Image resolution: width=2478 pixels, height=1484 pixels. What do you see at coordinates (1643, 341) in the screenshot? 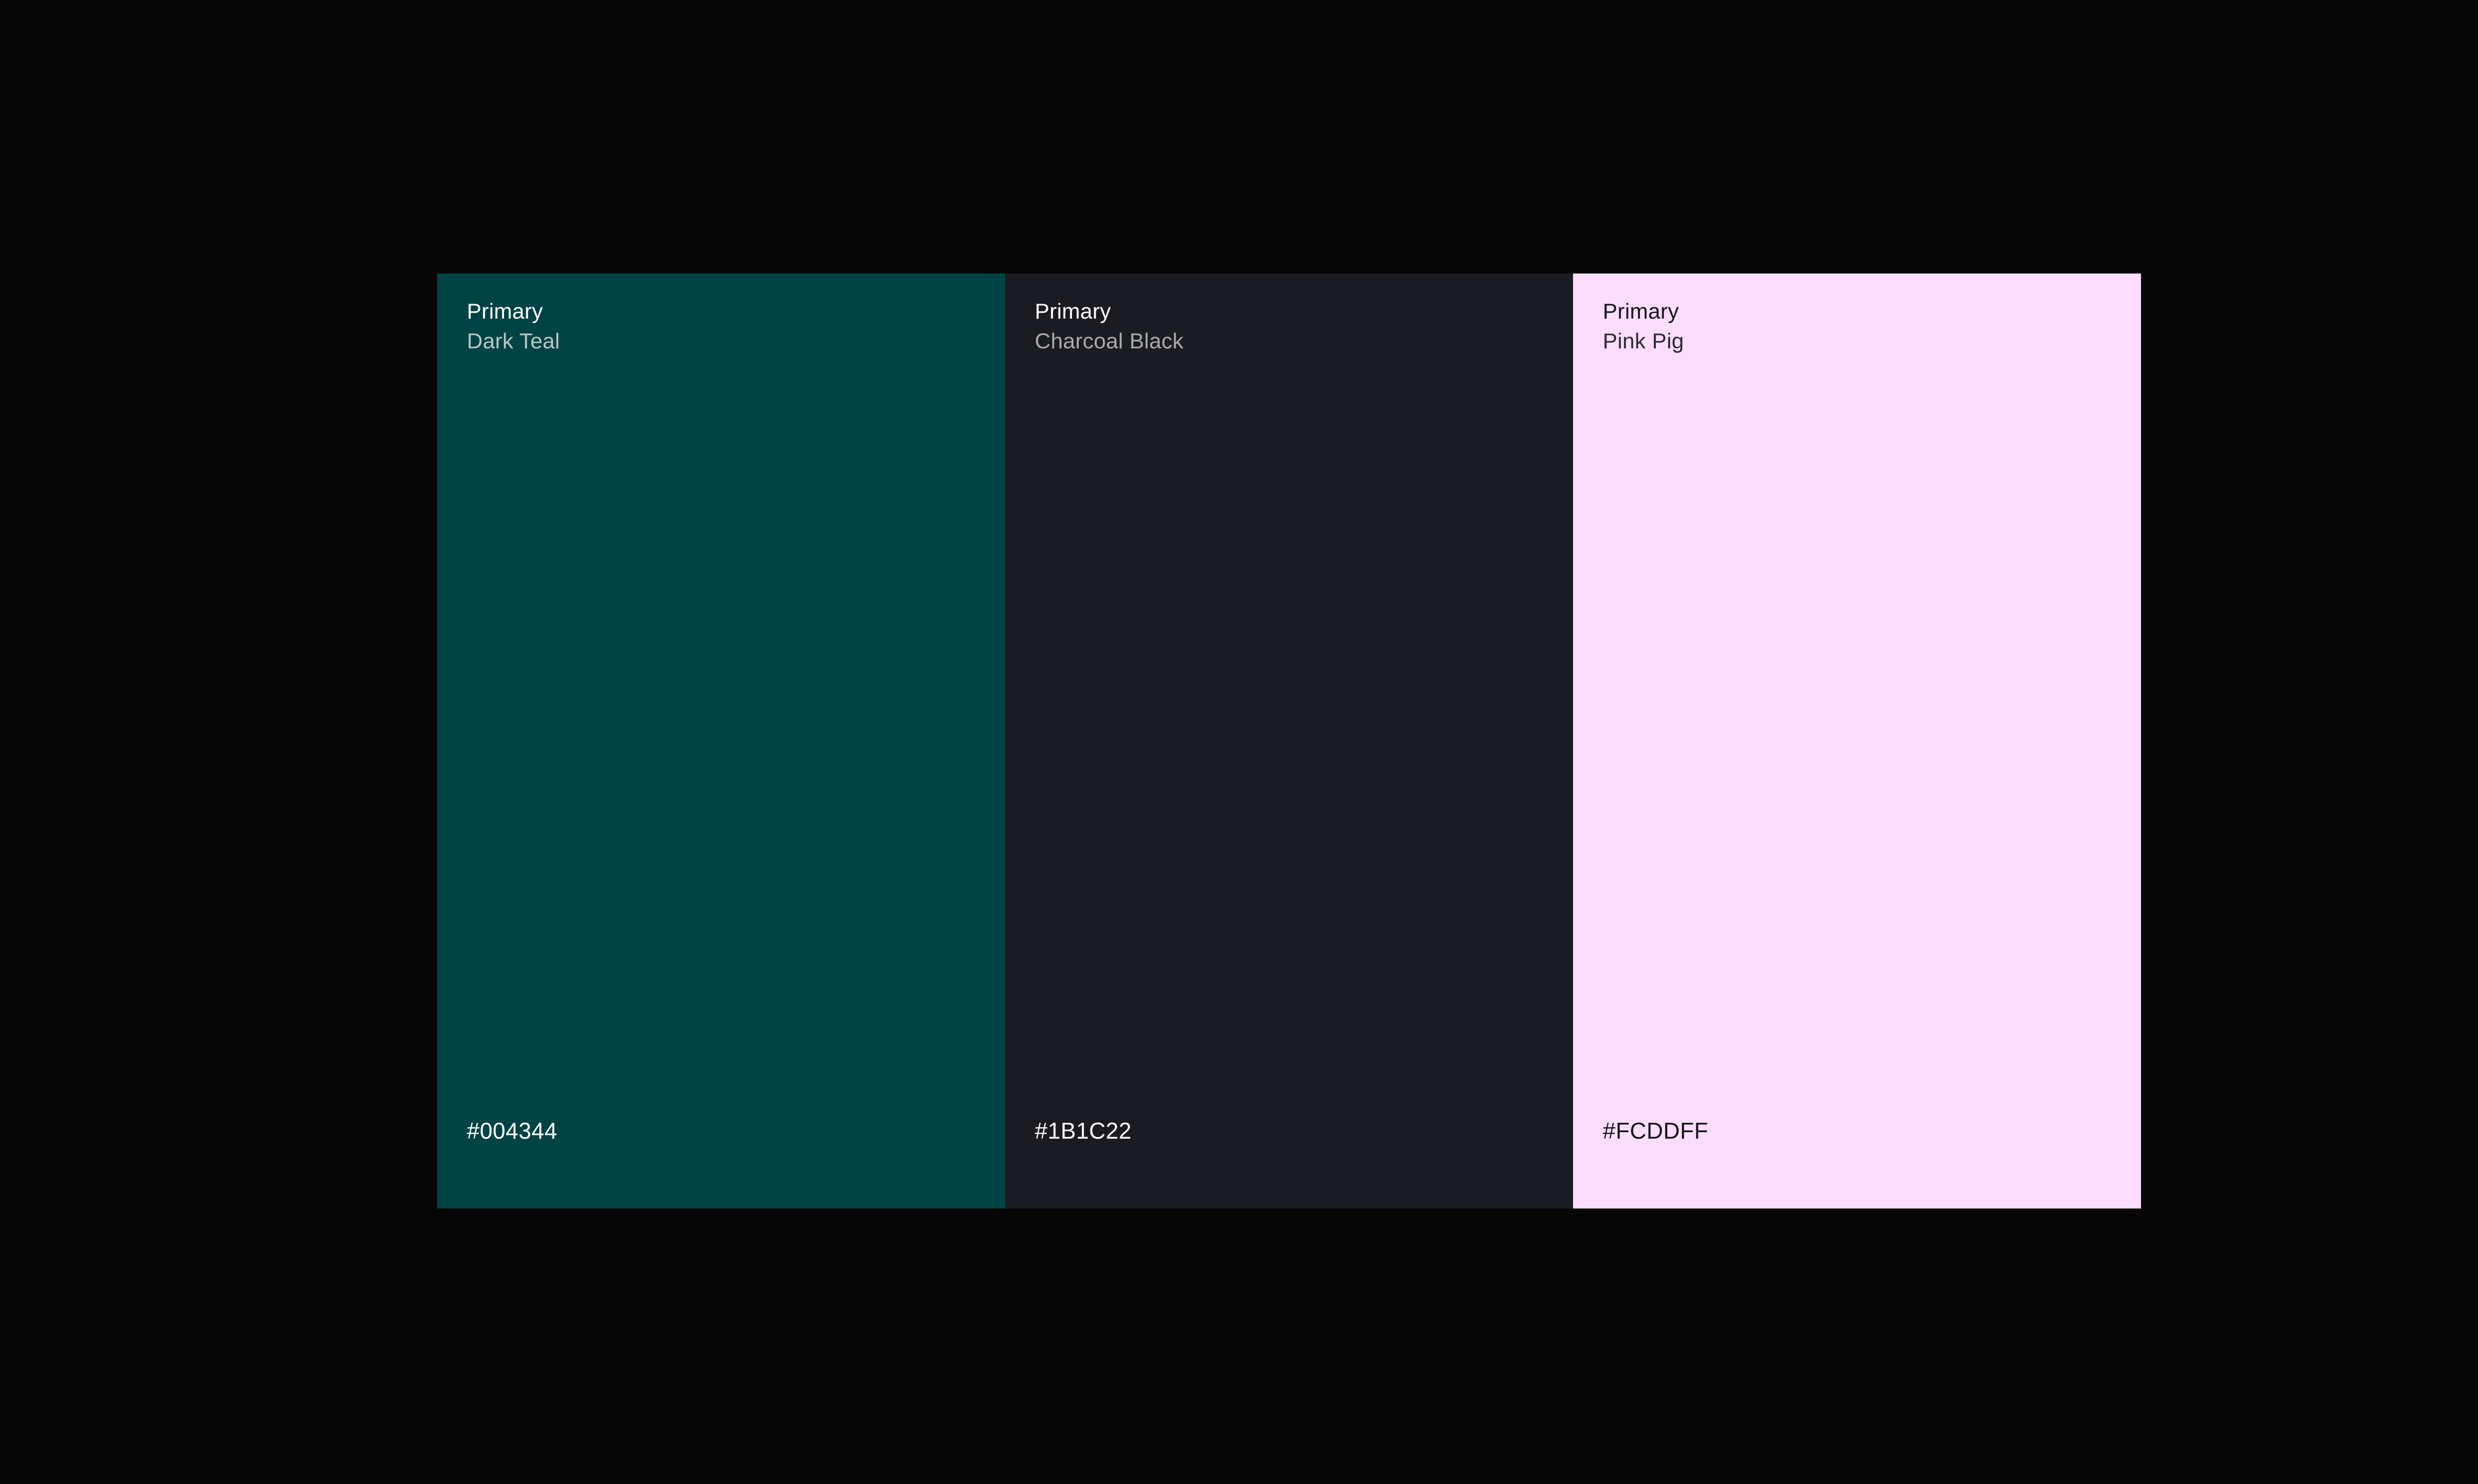
I see `swatch-color-name: Pink Pig` at bounding box center [1643, 341].